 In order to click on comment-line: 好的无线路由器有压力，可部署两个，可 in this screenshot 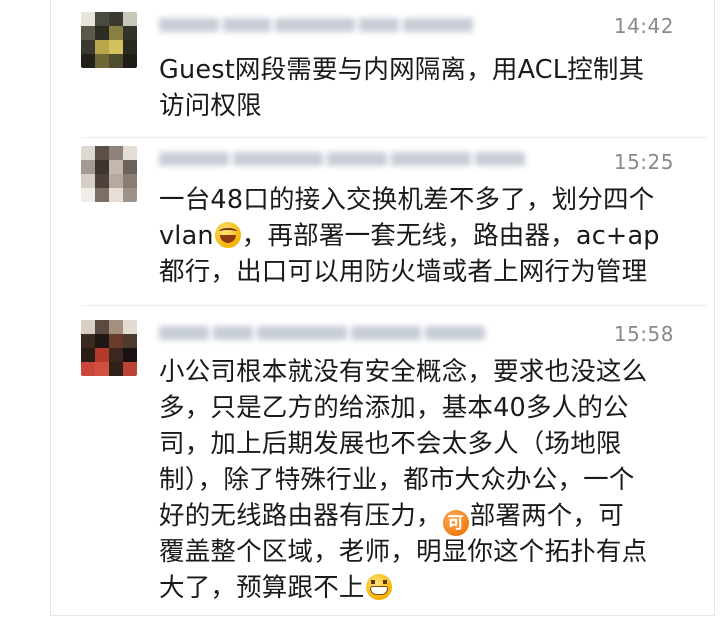, I will do `click(433, 517)`.